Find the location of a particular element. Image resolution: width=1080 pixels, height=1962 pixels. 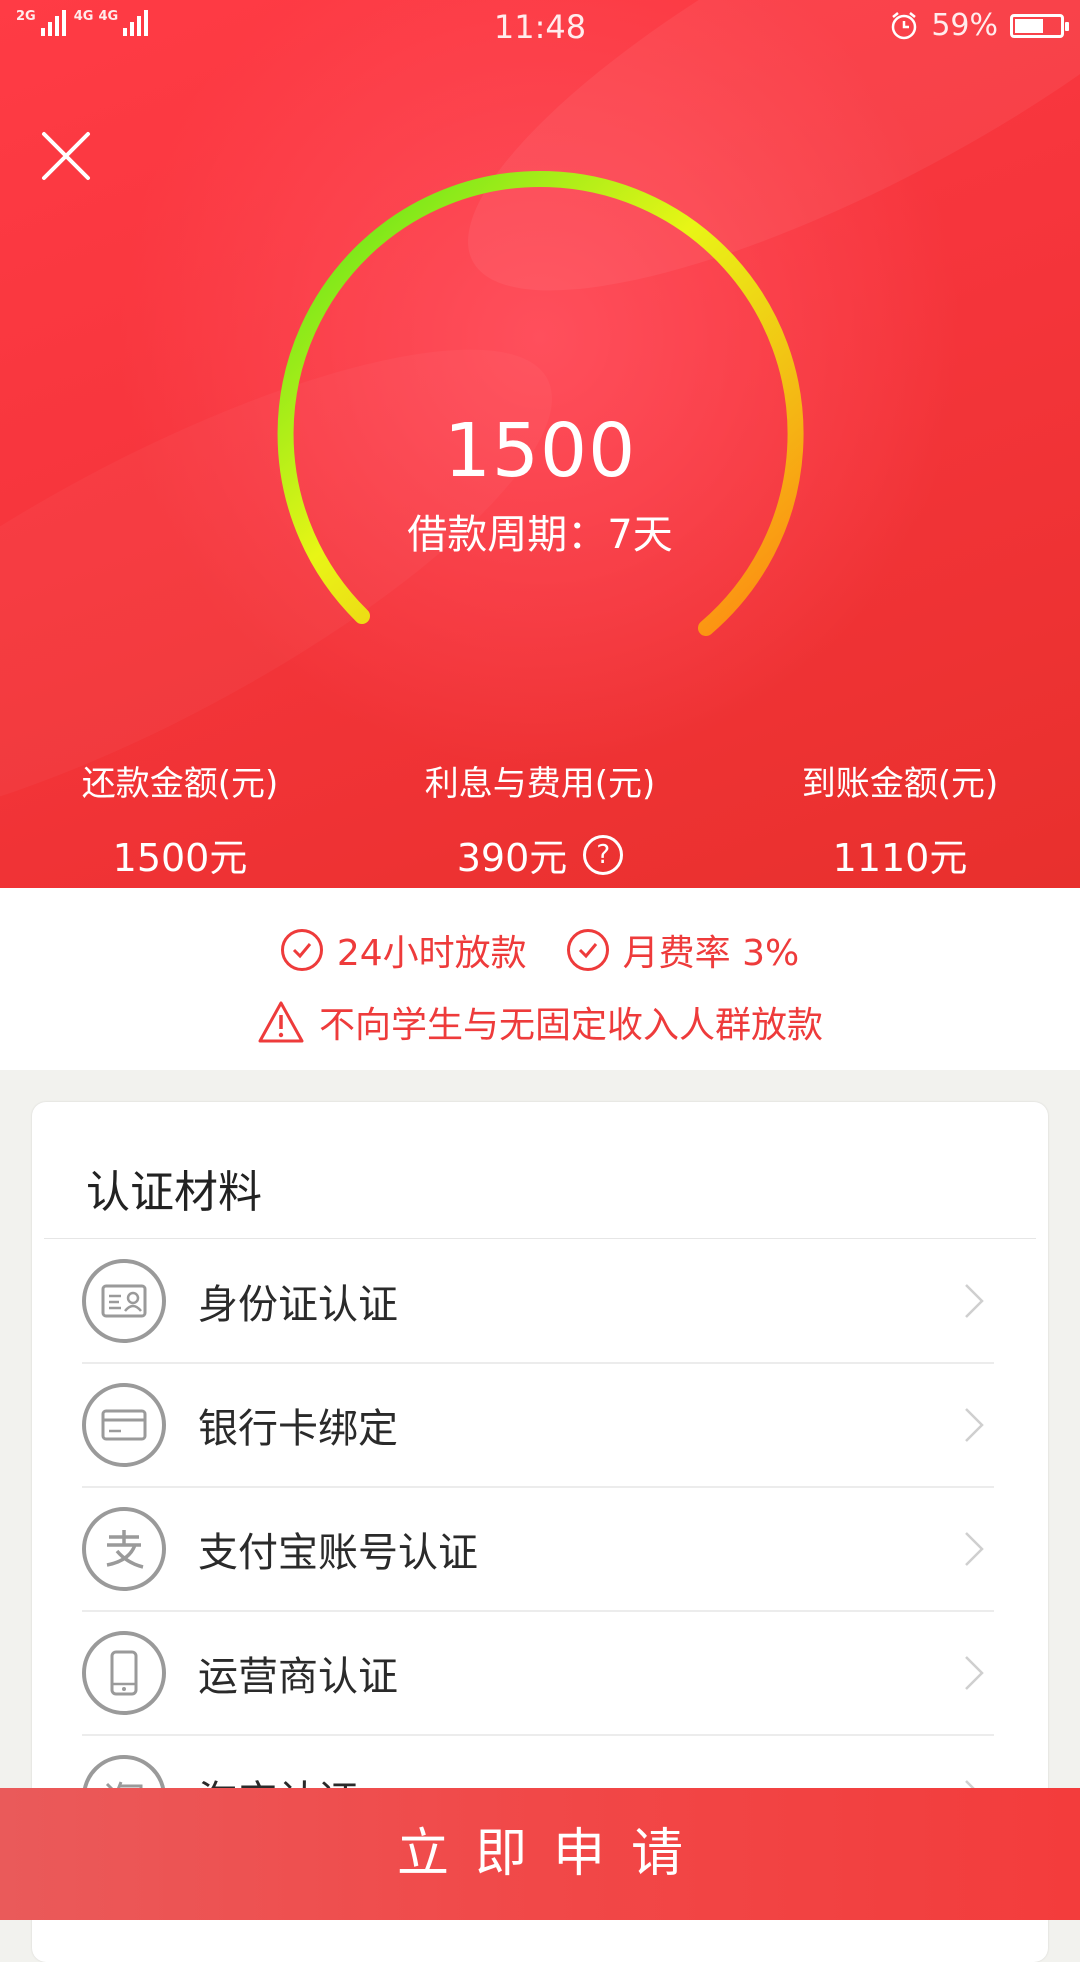

verify-item-id-card: 身份证认证 is located at coordinates (538, 1301).